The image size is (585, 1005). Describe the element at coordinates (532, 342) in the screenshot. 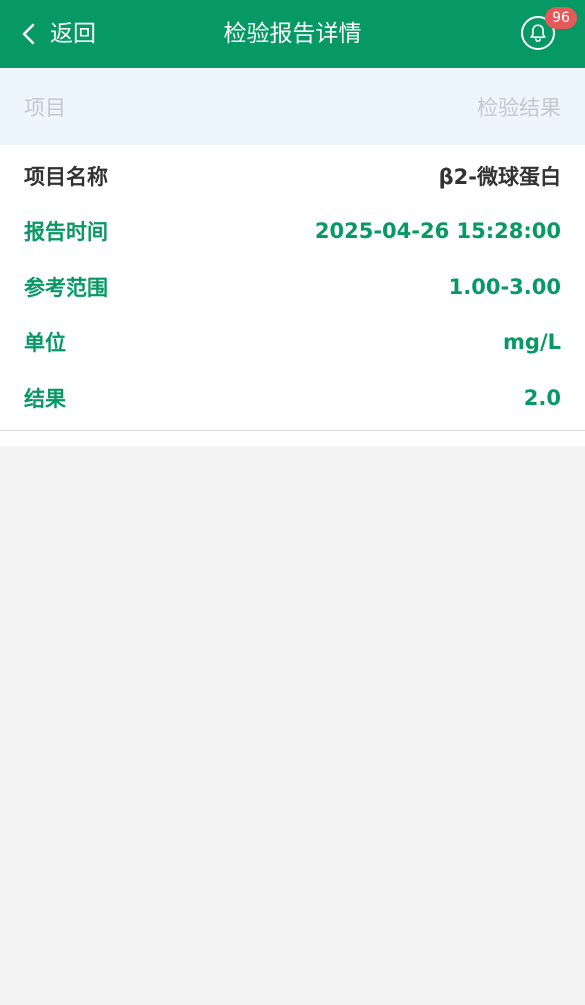

I see `row-value: mg/L` at that location.